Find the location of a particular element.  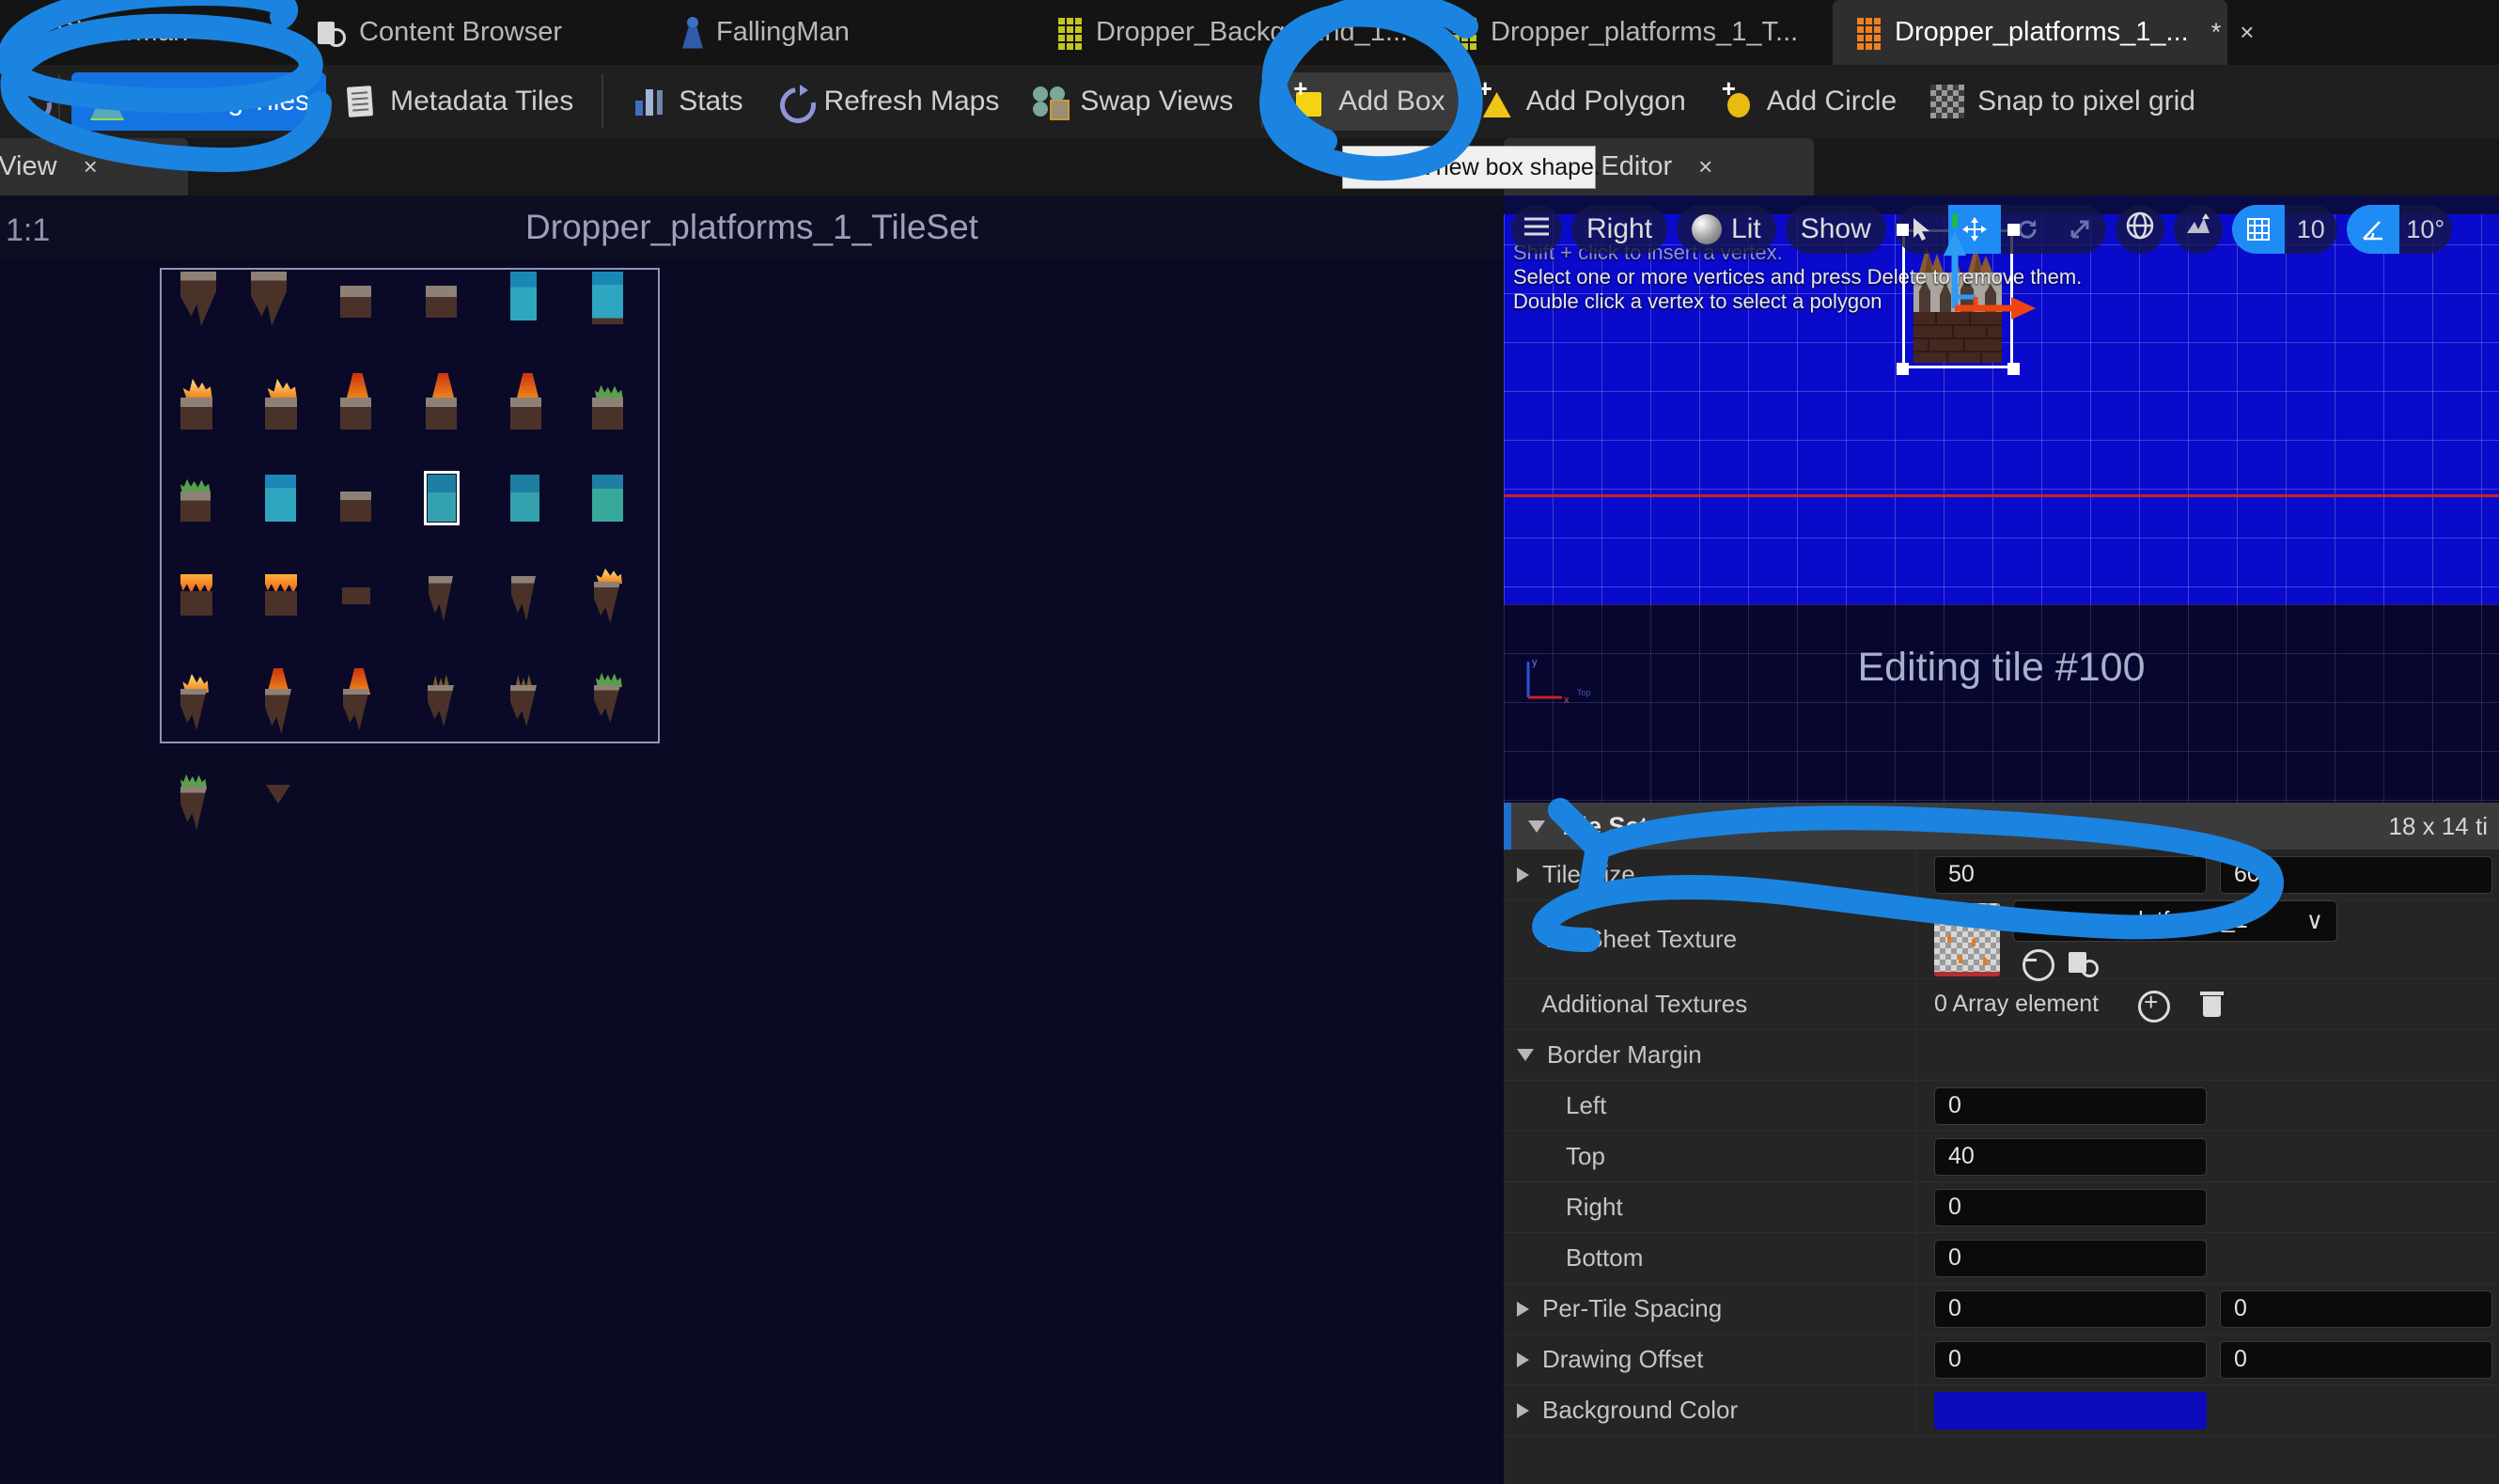

surface-snap-button is located at coordinates (2198, 229).